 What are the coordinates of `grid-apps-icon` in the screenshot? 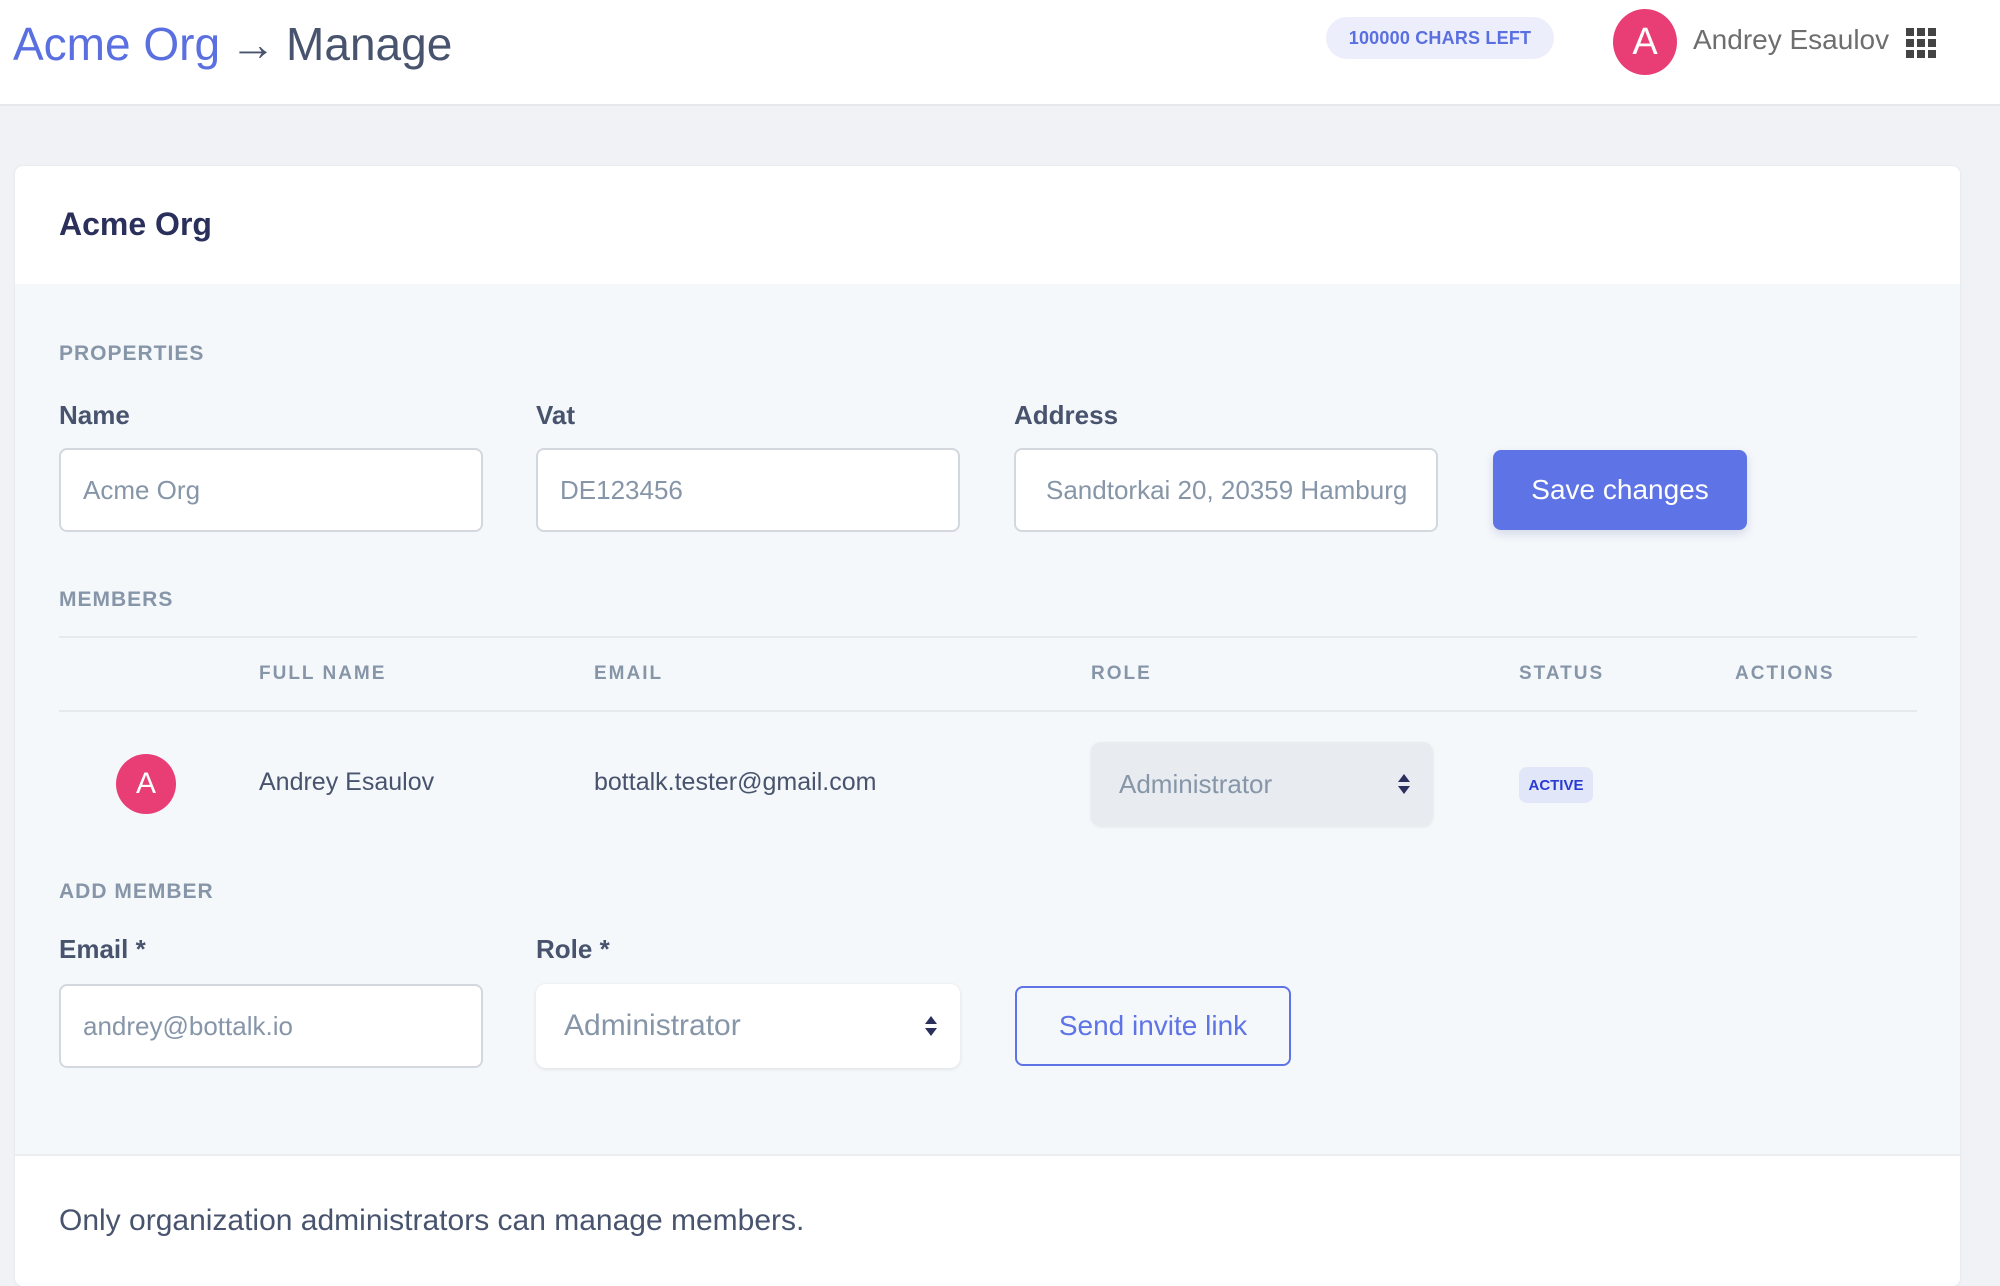 It's located at (1922, 44).